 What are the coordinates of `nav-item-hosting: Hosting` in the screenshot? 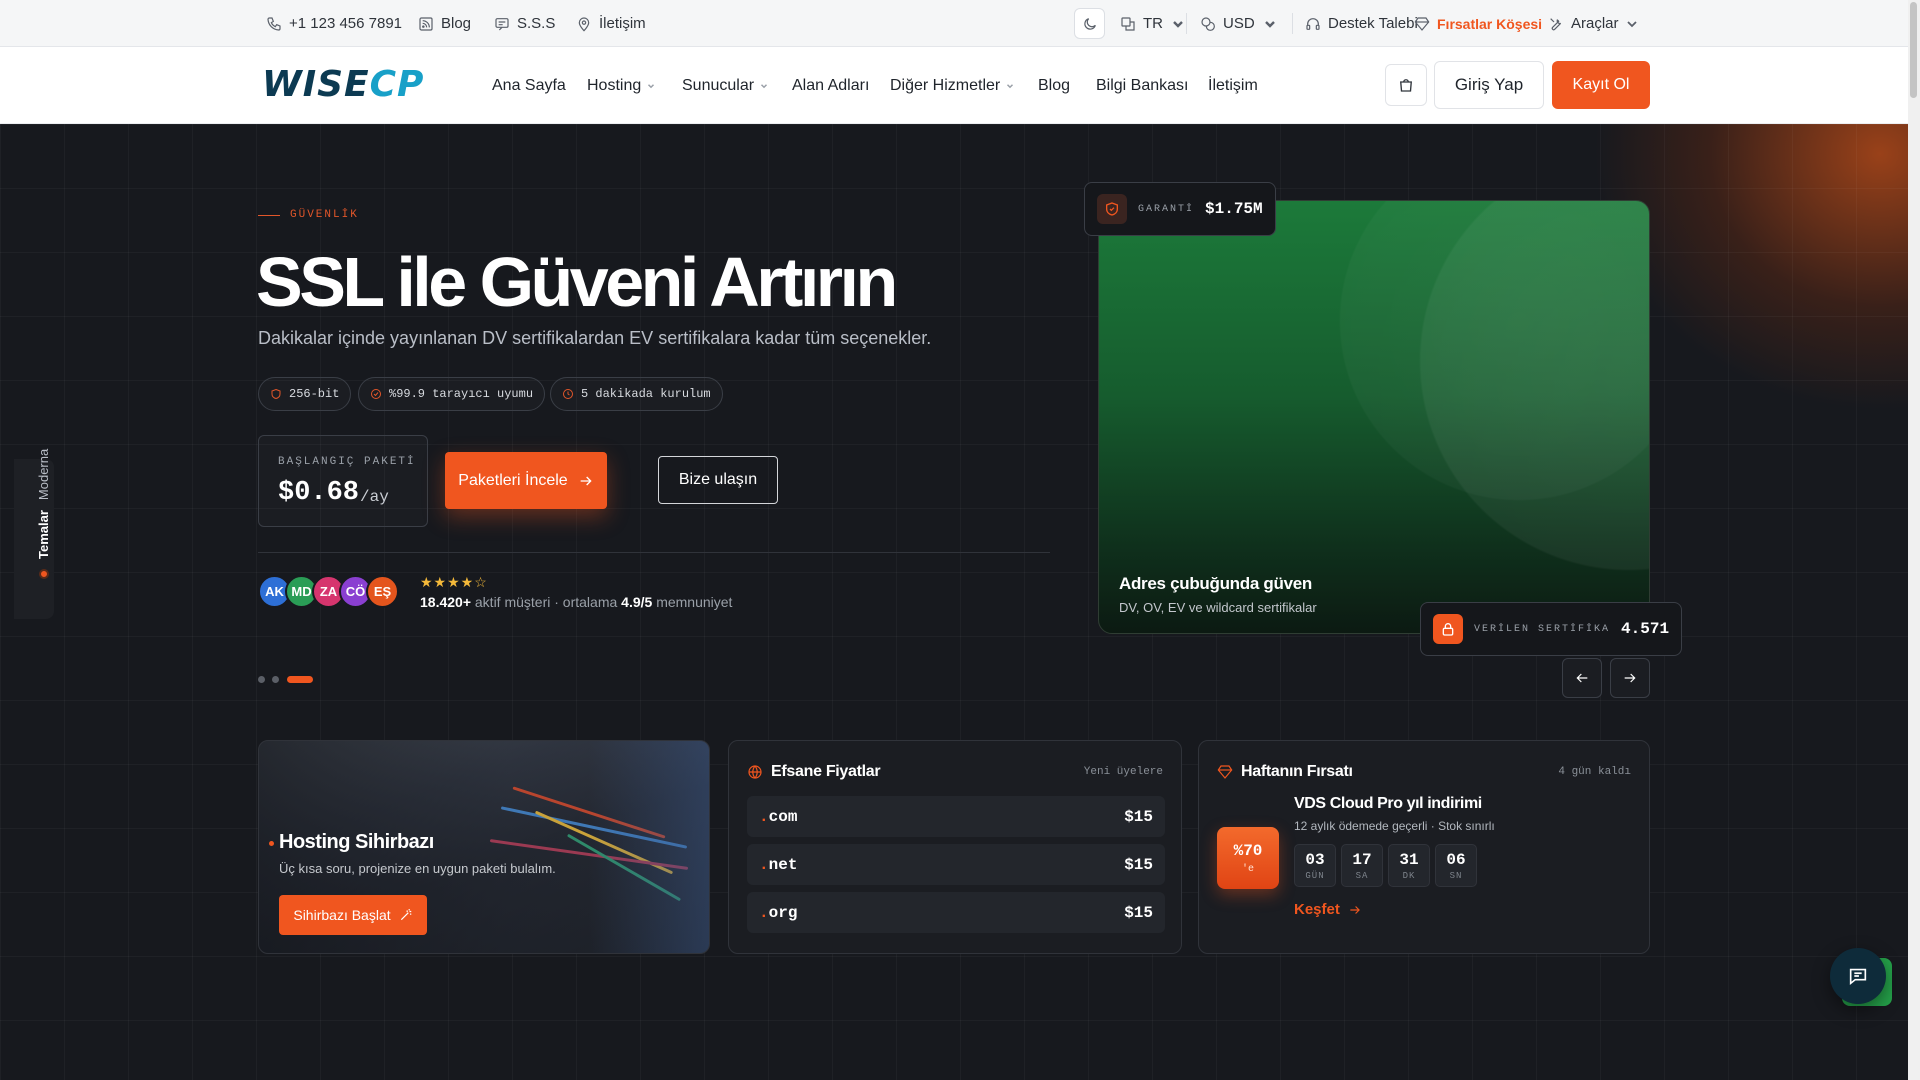 It's located at (621, 85).